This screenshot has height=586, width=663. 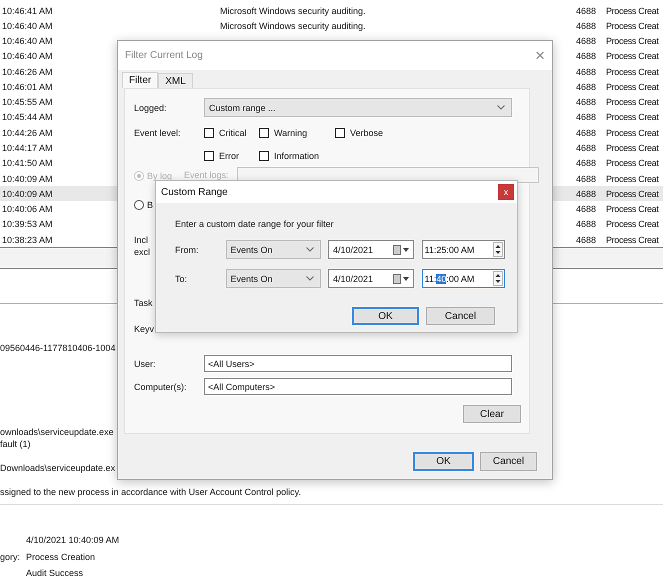 What do you see at coordinates (157, 132) in the screenshot?
I see `field-label: Event level:` at bounding box center [157, 132].